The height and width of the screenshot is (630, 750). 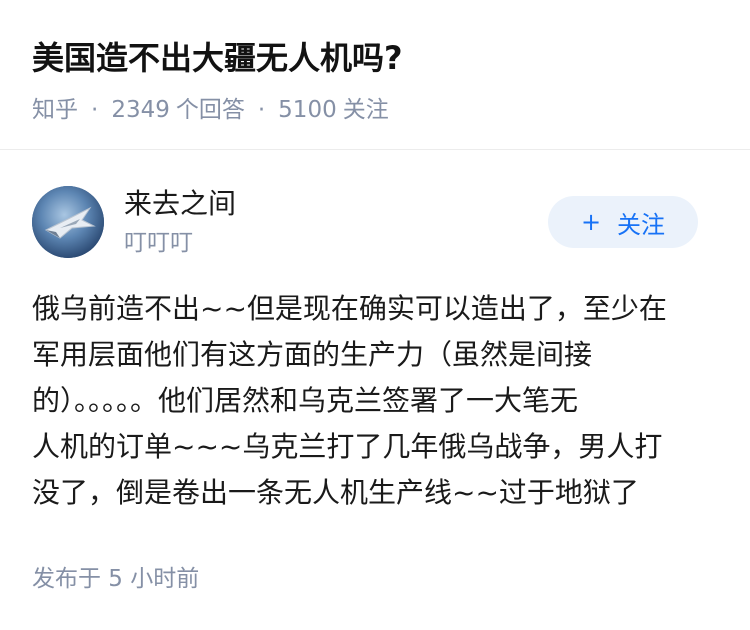 I want to click on avatar, so click(x=68, y=222).